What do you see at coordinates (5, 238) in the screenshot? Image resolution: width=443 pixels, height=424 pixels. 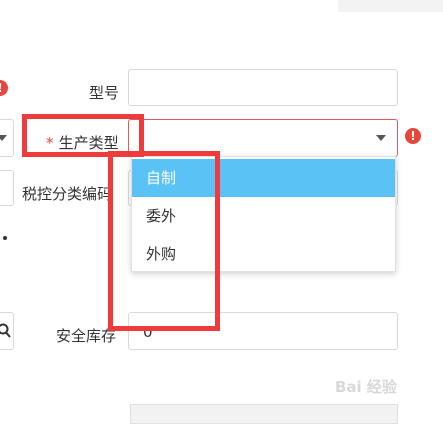 I see `ellipsis-dot` at bounding box center [5, 238].